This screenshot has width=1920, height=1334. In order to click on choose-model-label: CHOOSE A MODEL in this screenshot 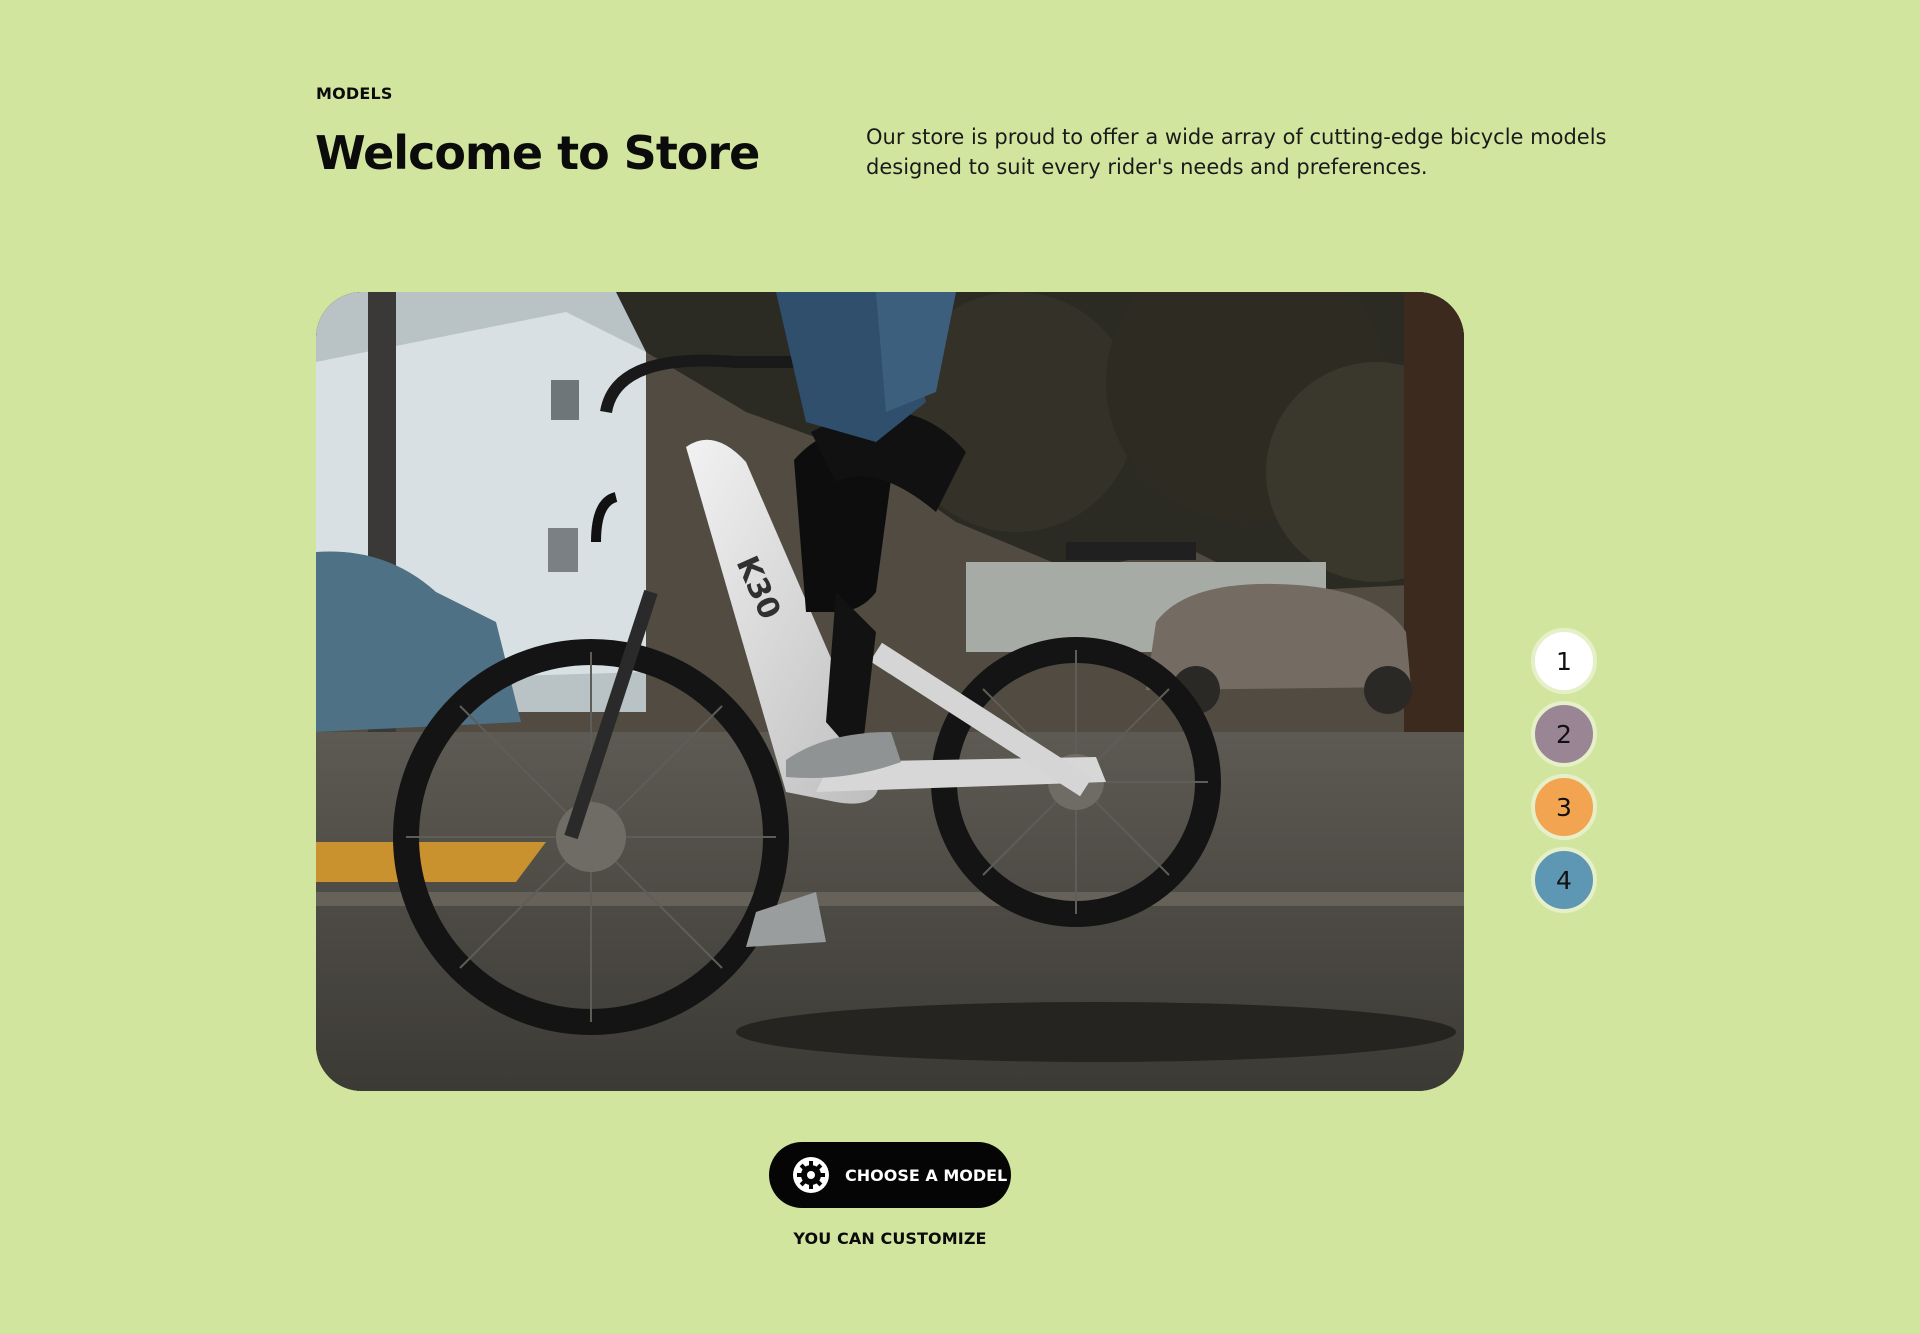, I will do `click(926, 1175)`.